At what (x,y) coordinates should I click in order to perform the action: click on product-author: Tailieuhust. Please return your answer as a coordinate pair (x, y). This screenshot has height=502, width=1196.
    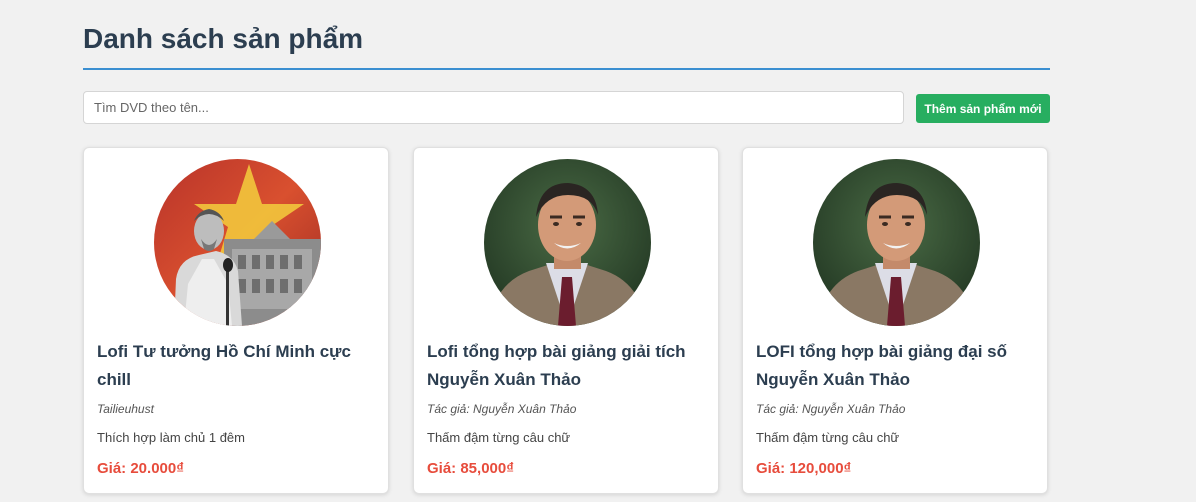
    Looking at the image, I should click on (125, 409).